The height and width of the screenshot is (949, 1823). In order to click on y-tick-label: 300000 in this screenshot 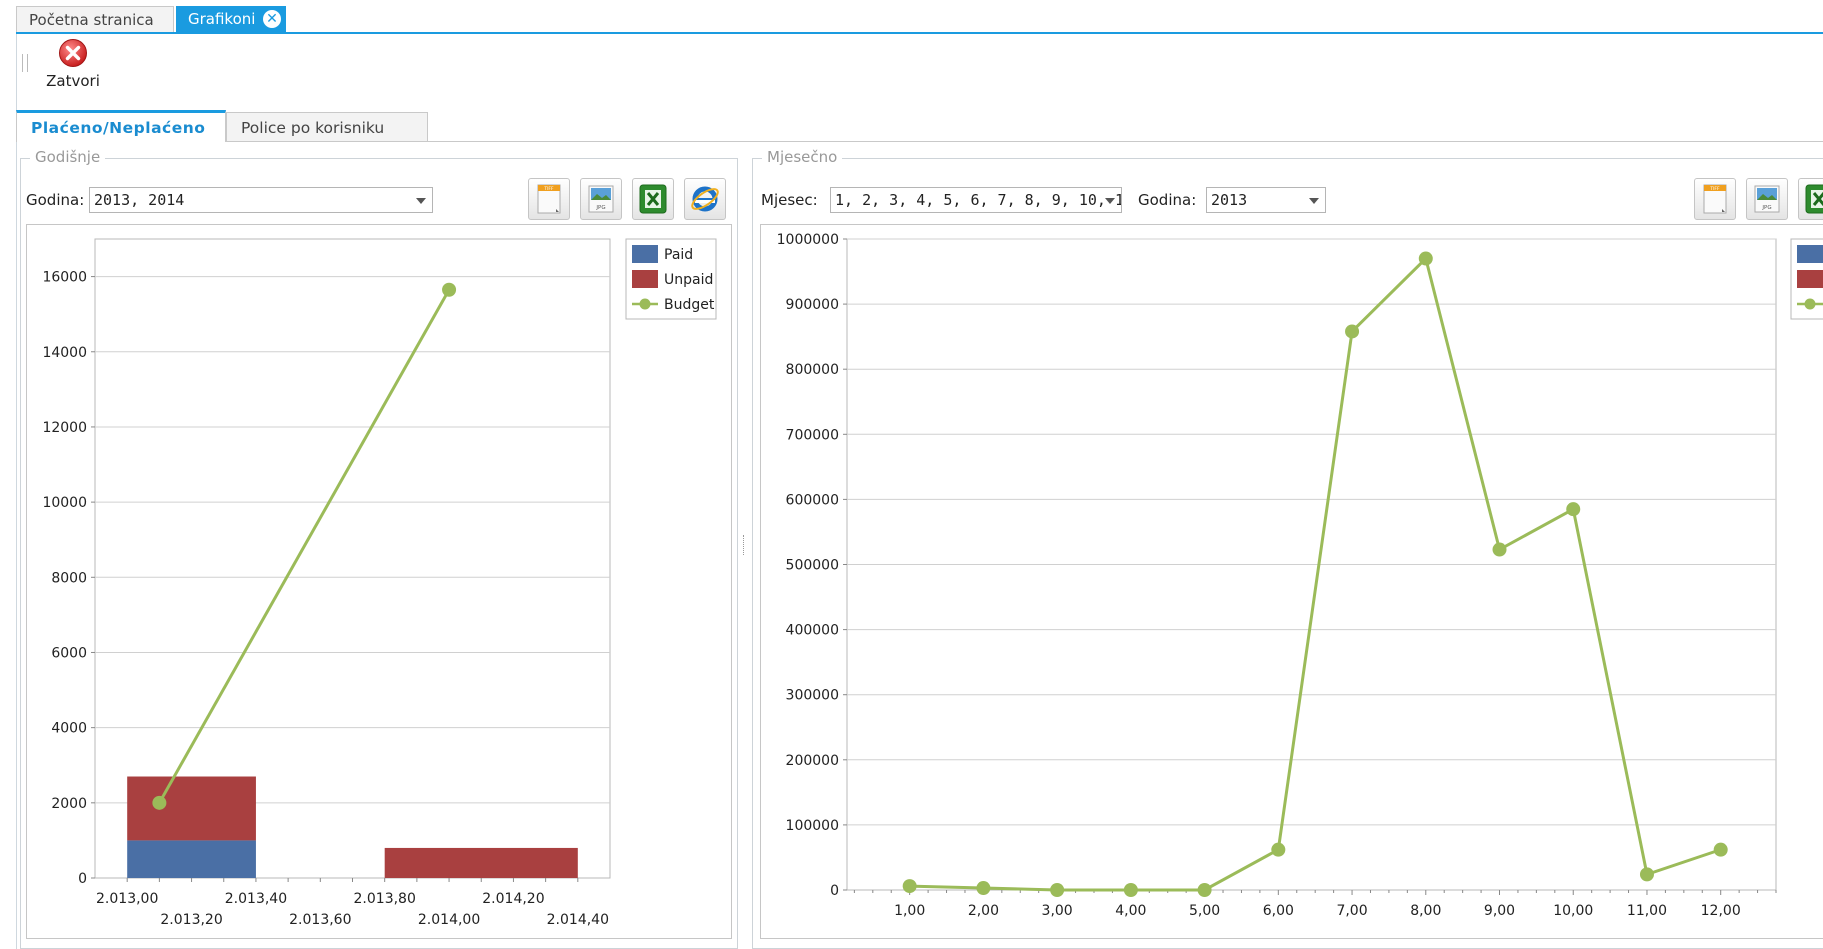, I will do `click(812, 696)`.